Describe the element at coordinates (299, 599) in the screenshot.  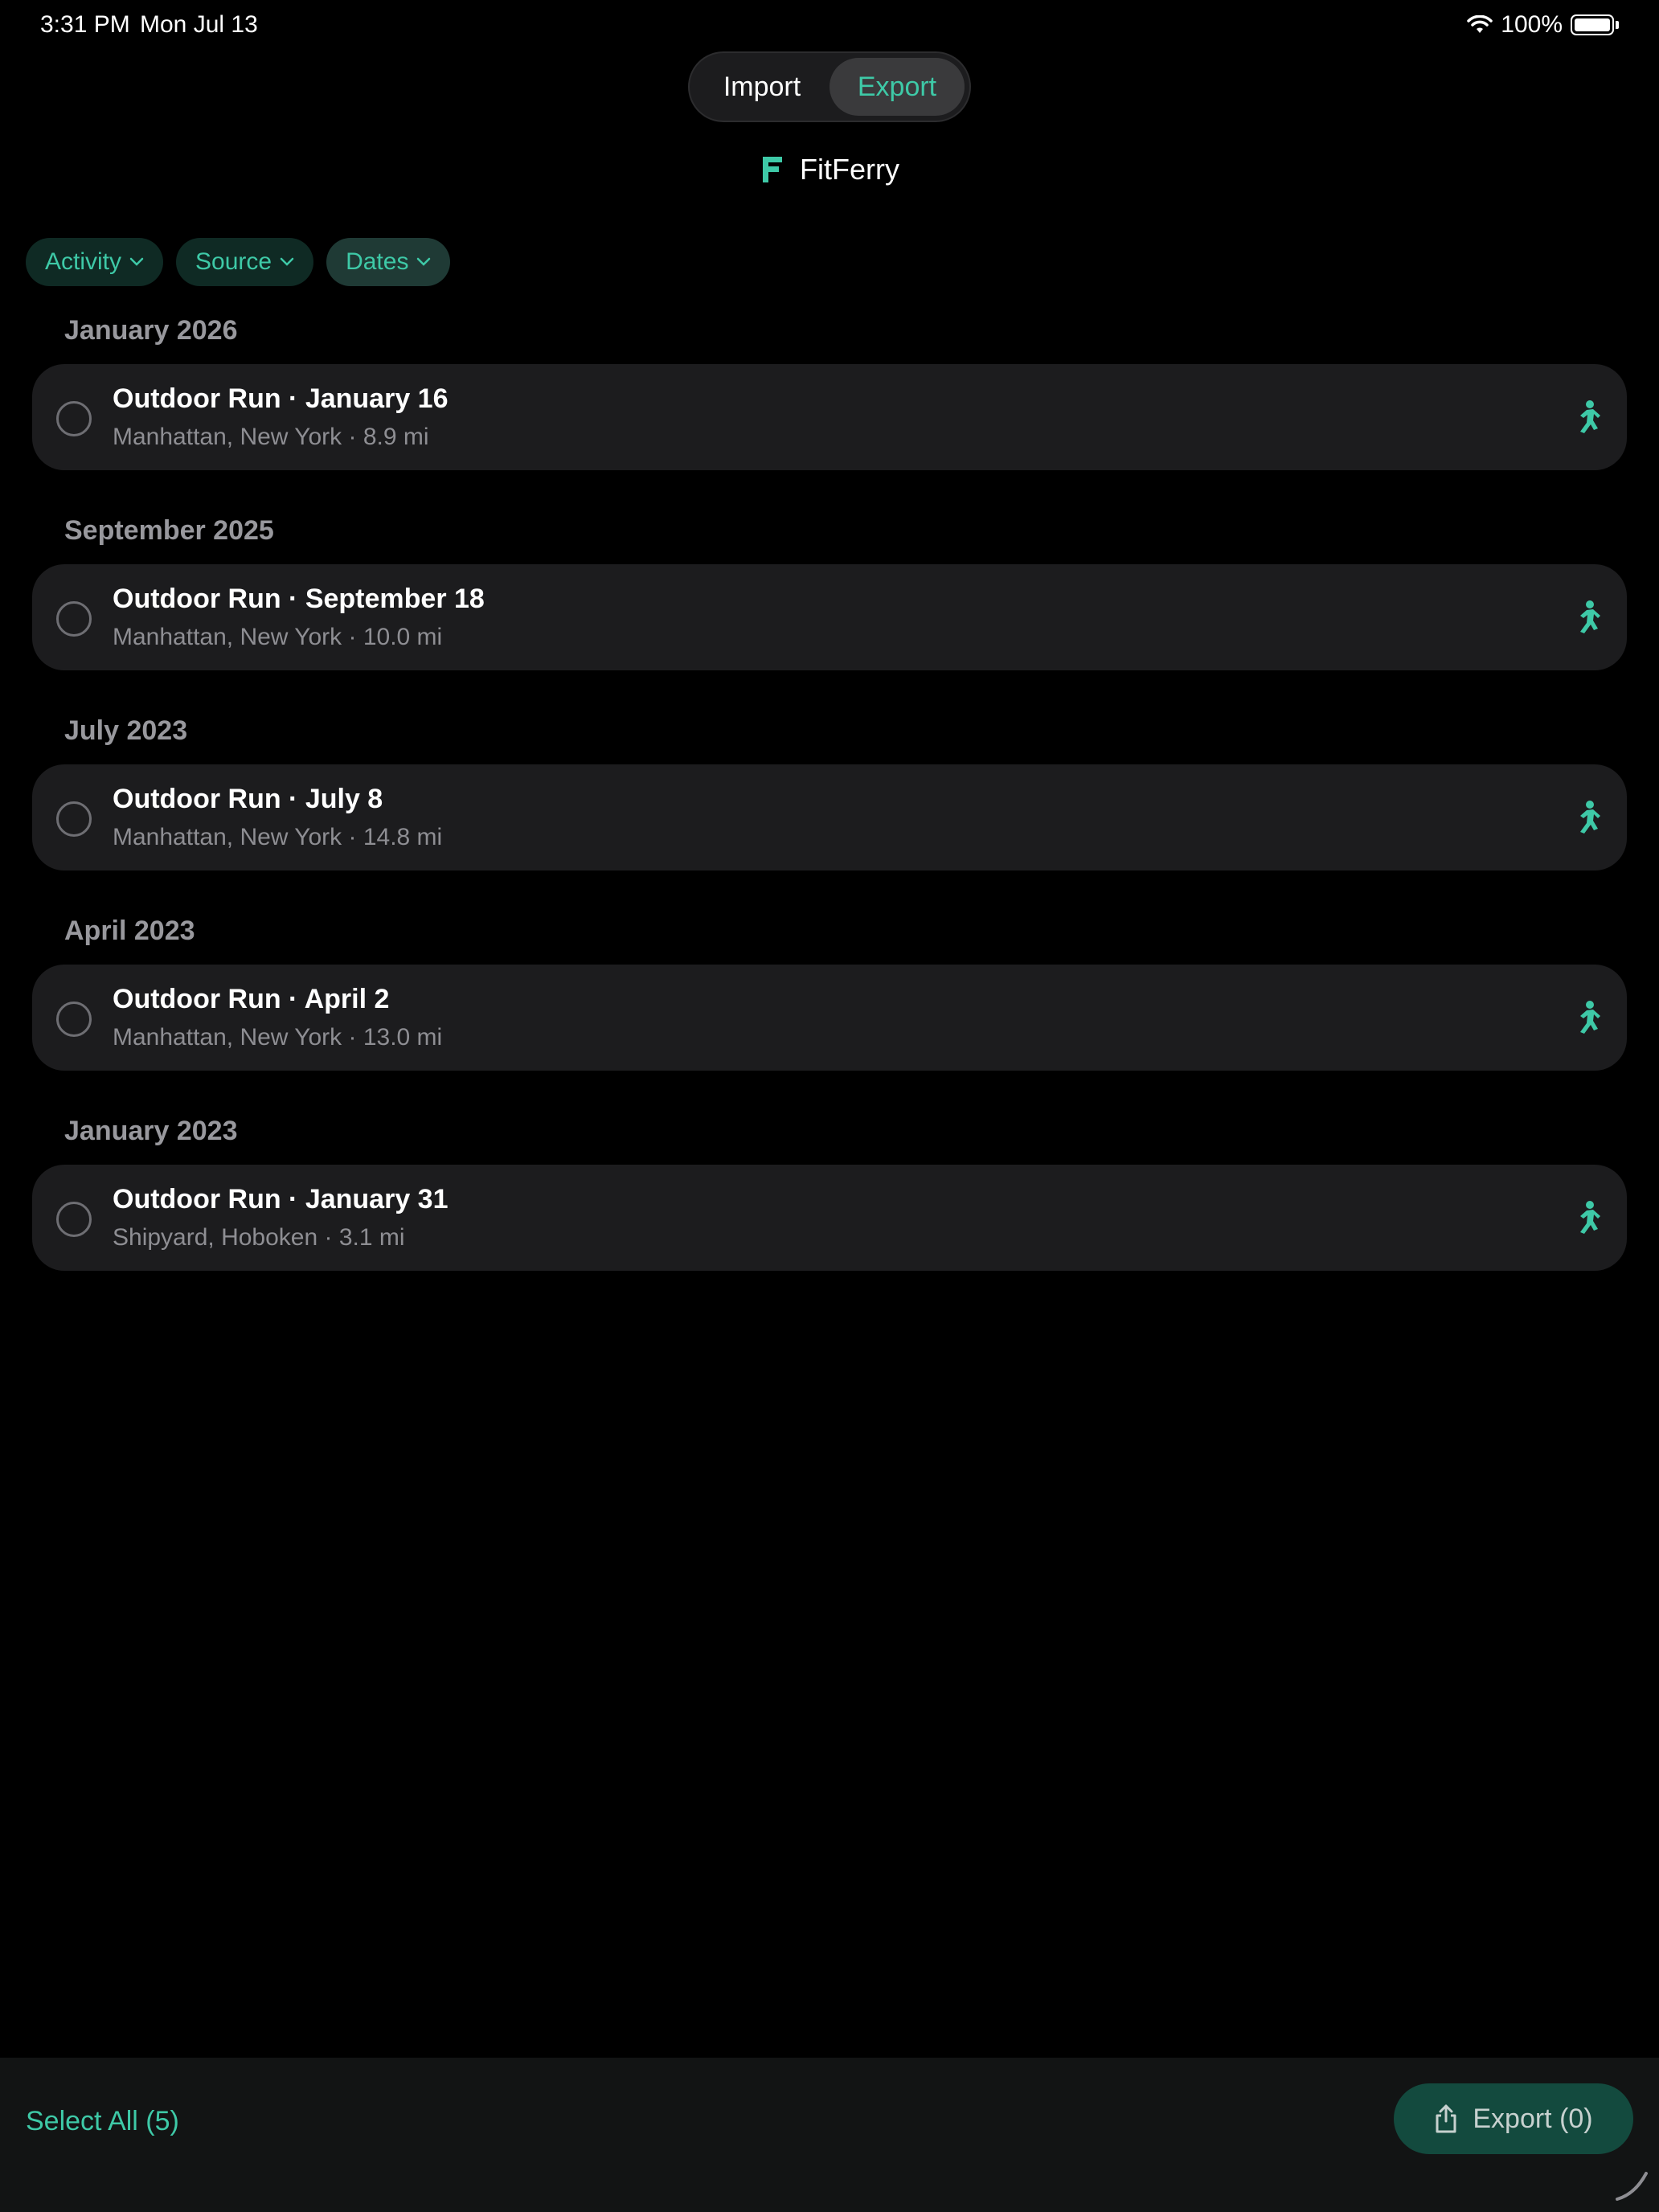
I see `workout-title: Outdoor Run · September 18` at that location.